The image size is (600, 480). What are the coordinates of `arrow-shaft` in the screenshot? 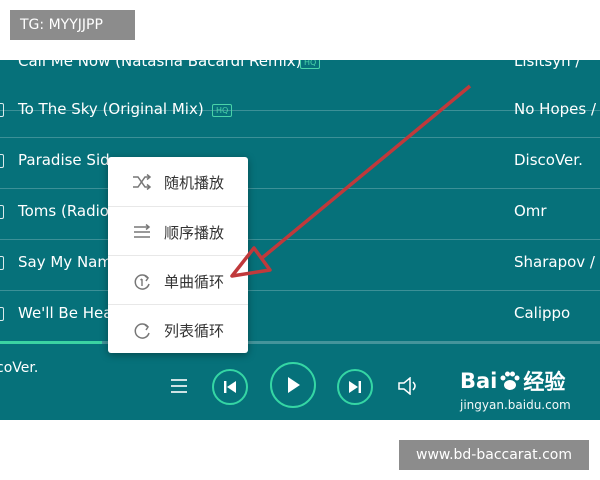 It's located at (366, 172).